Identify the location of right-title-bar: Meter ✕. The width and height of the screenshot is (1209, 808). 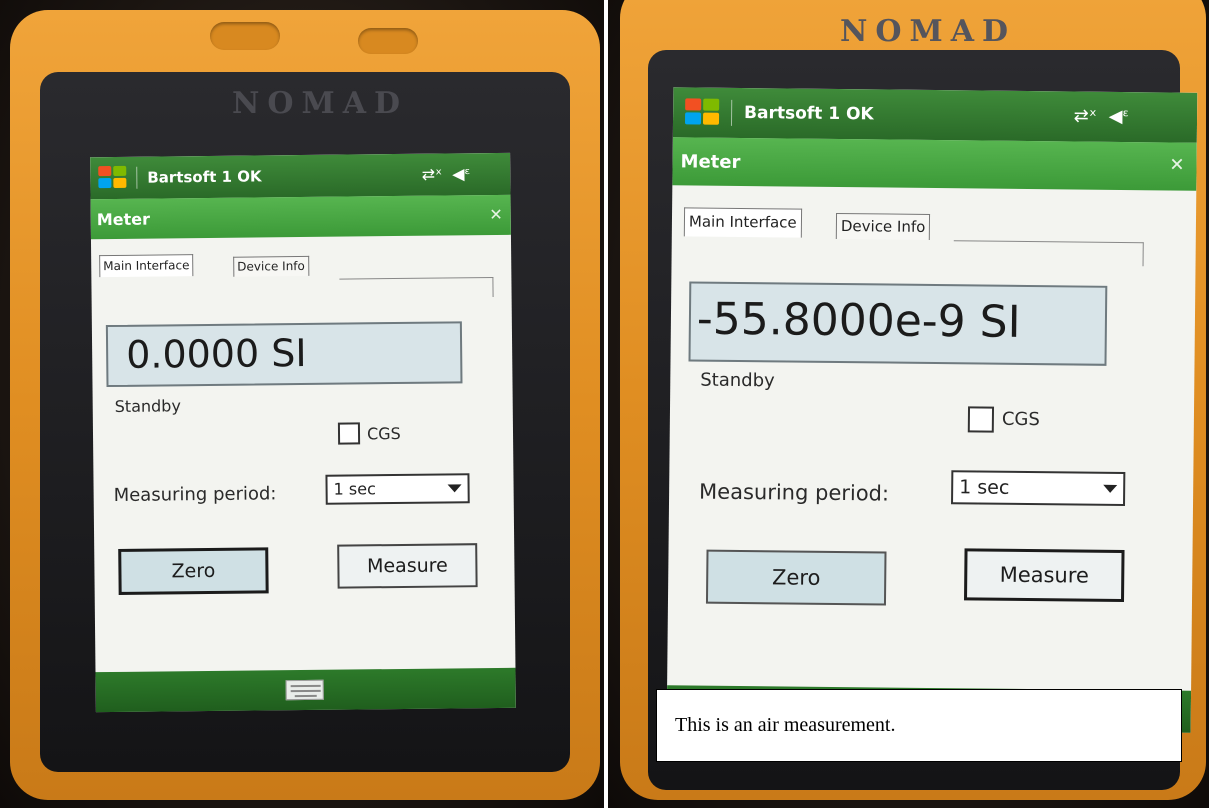
(934, 164).